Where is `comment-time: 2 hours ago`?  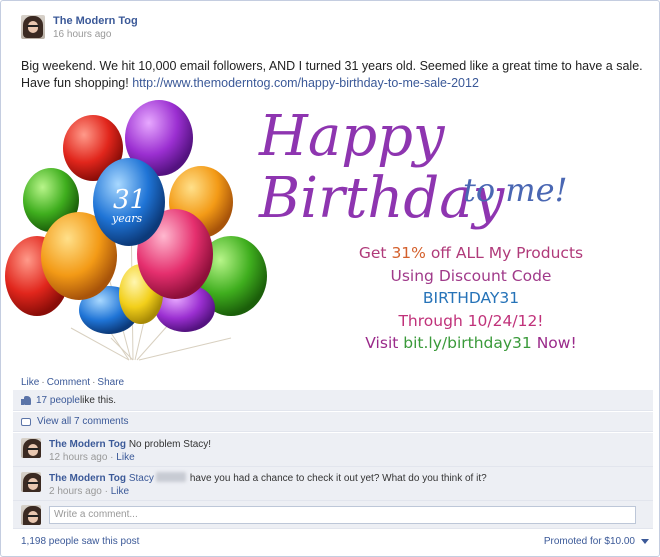 comment-time: 2 hours ago is located at coordinates (75, 491).